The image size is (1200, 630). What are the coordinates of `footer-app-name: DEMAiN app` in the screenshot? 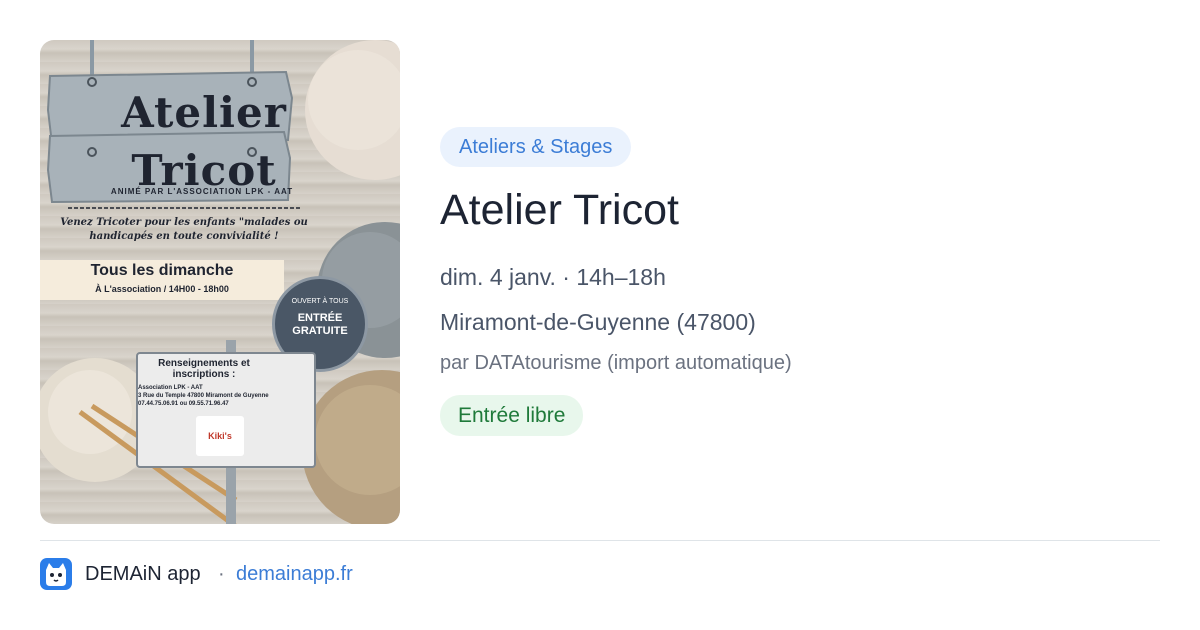 It's located at (143, 574).